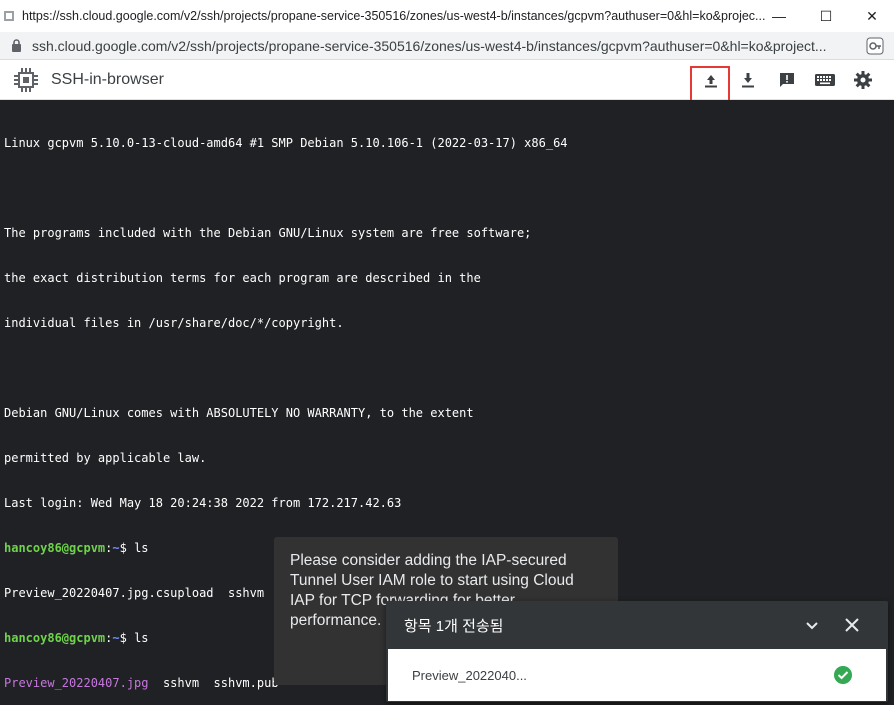  I want to click on keyboard-icon, so click(825, 80).